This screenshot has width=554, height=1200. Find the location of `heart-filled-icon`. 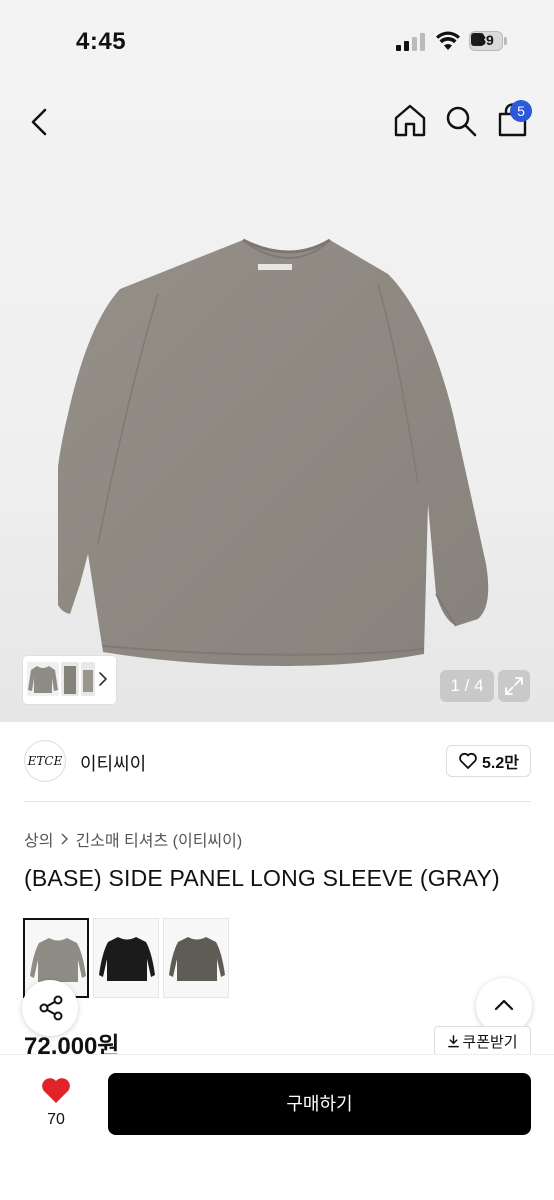

heart-filled-icon is located at coordinates (56, 1090).